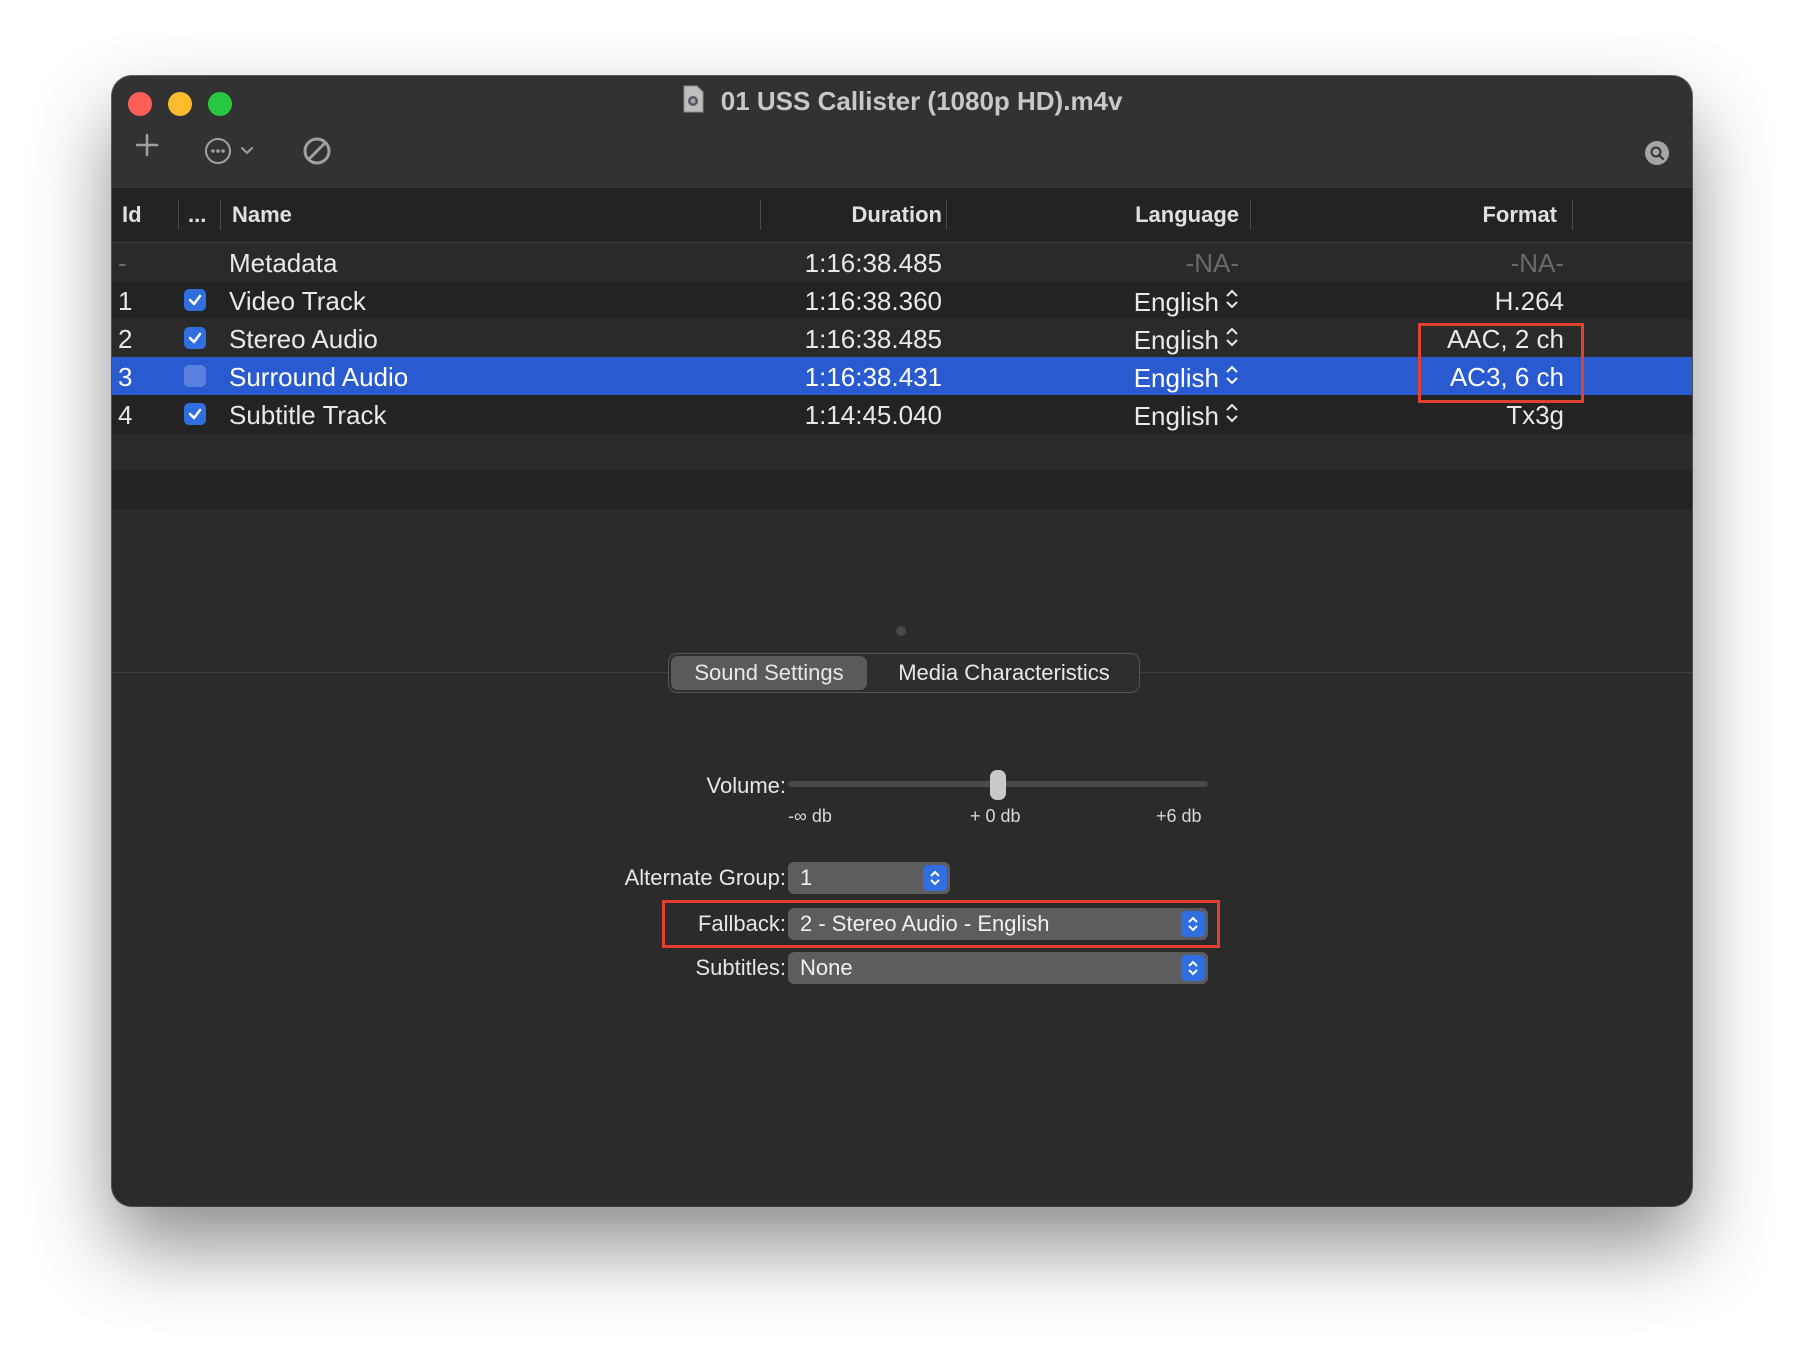  What do you see at coordinates (693, 102) in the screenshot?
I see `document-icon` at bounding box center [693, 102].